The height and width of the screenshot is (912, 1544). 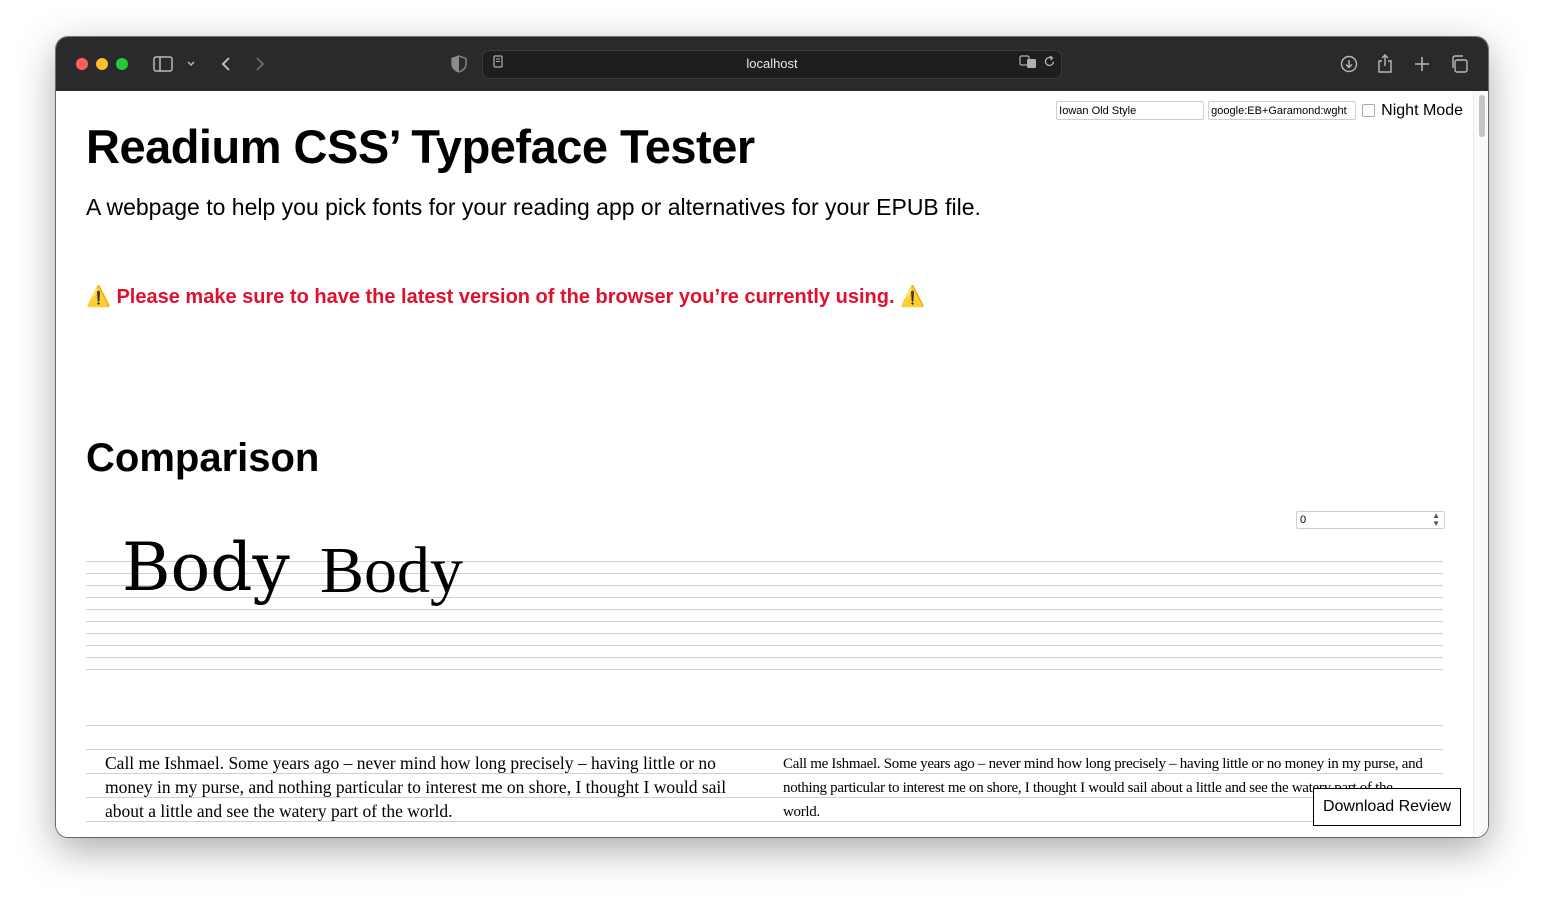 What do you see at coordinates (1349, 64) in the screenshot?
I see `downloads-icon` at bounding box center [1349, 64].